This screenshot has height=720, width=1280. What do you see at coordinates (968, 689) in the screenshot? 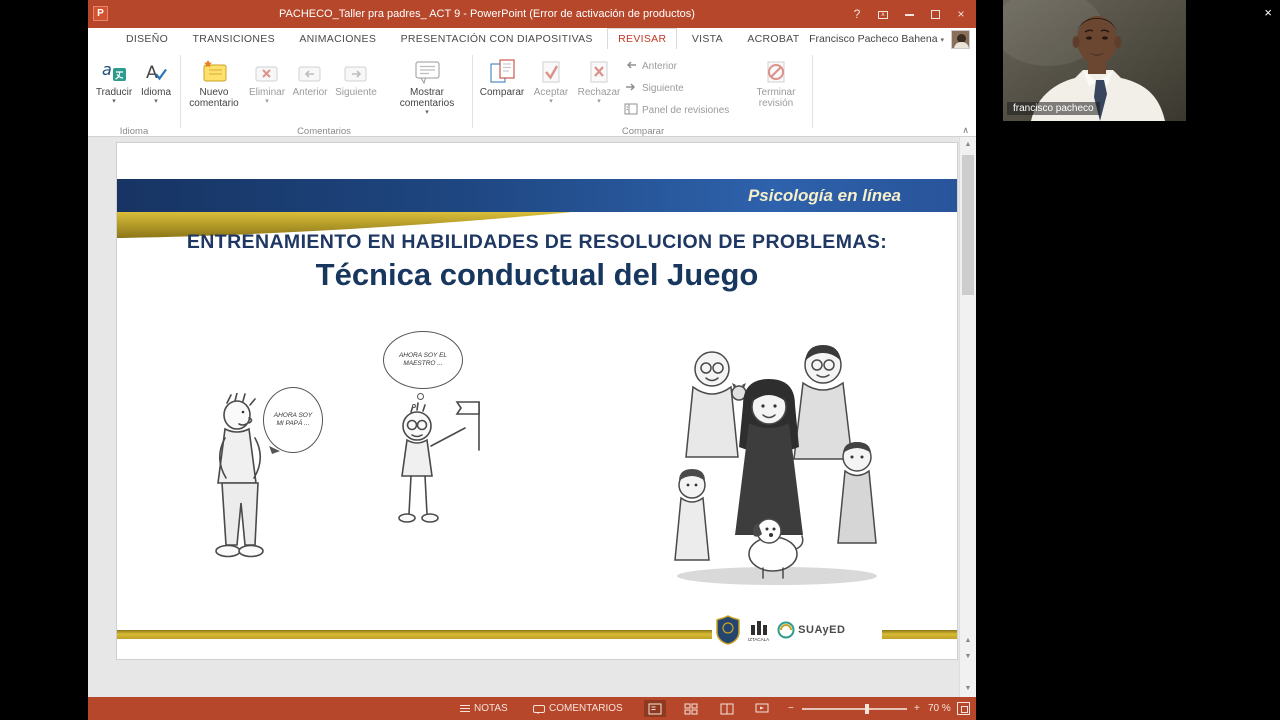
I see `scroll-down-button: ▼` at bounding box center [968, 689].